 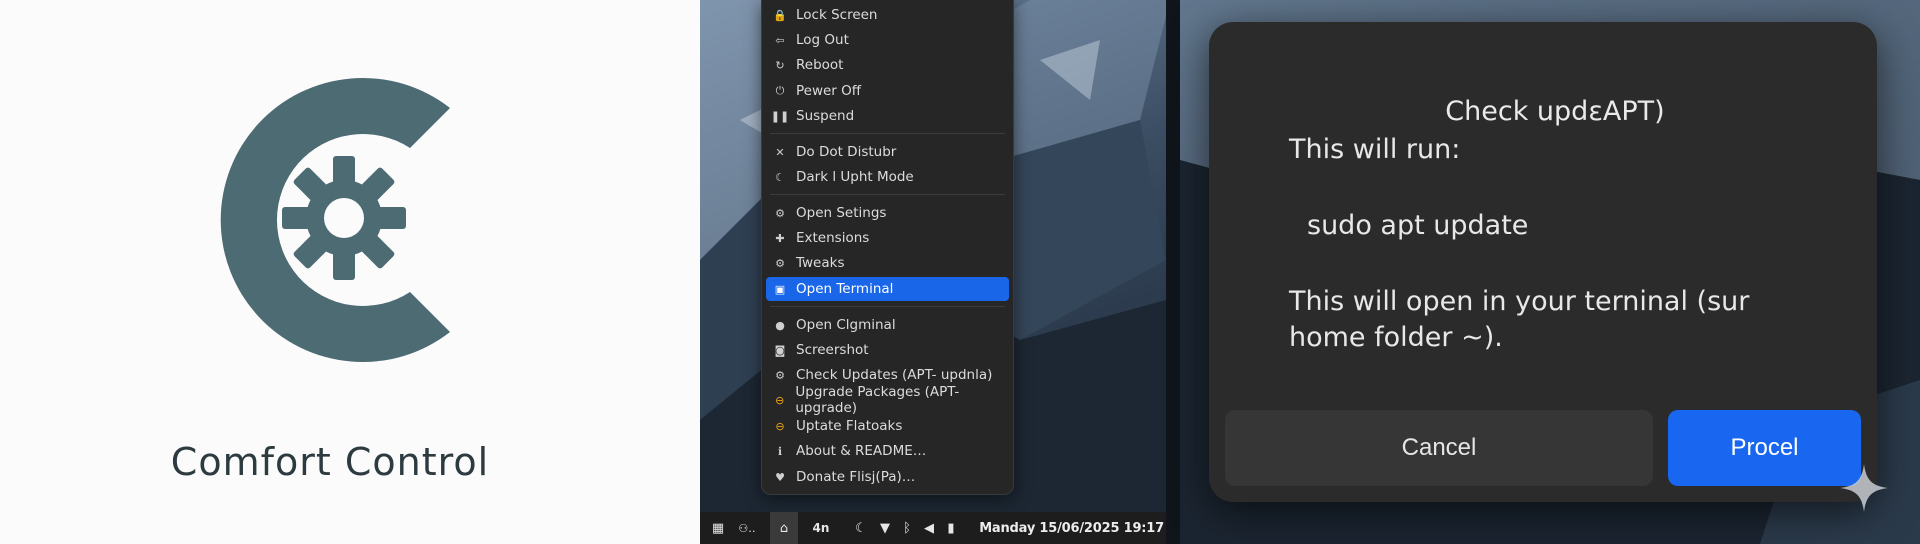 I want to click on dialog-command: sudo apt update, so click(x=1418, y=225).